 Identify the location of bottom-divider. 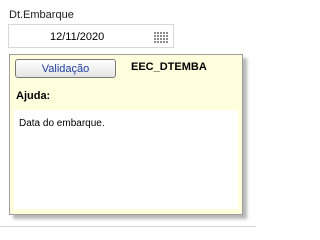
(128, 226).